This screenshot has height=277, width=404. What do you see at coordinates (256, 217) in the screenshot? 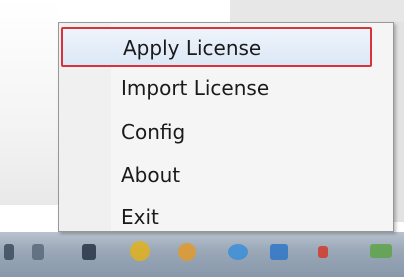
I see `menu-item-exit: Exit` at bounding box center [256, 217].